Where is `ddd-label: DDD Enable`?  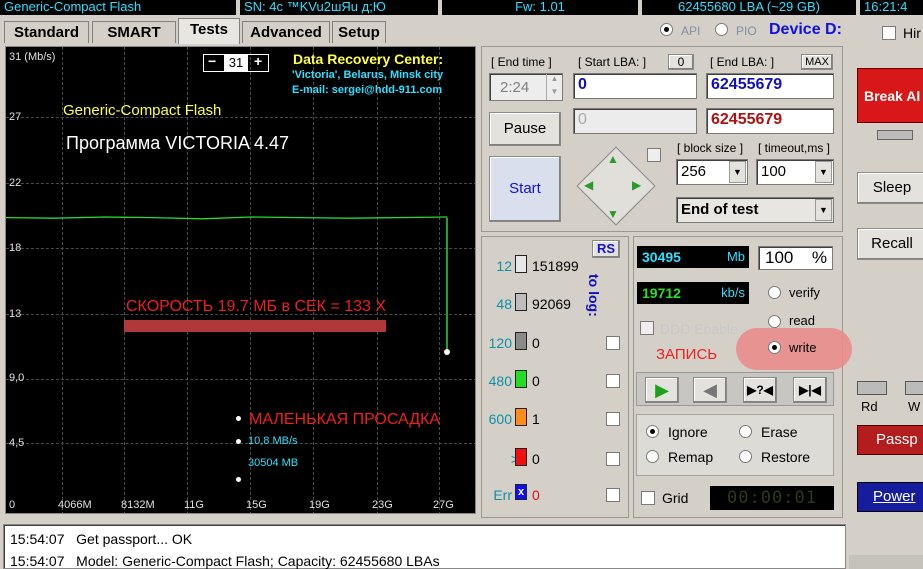 ddd-label: DDD Enable is located at coordinates (699, 329).